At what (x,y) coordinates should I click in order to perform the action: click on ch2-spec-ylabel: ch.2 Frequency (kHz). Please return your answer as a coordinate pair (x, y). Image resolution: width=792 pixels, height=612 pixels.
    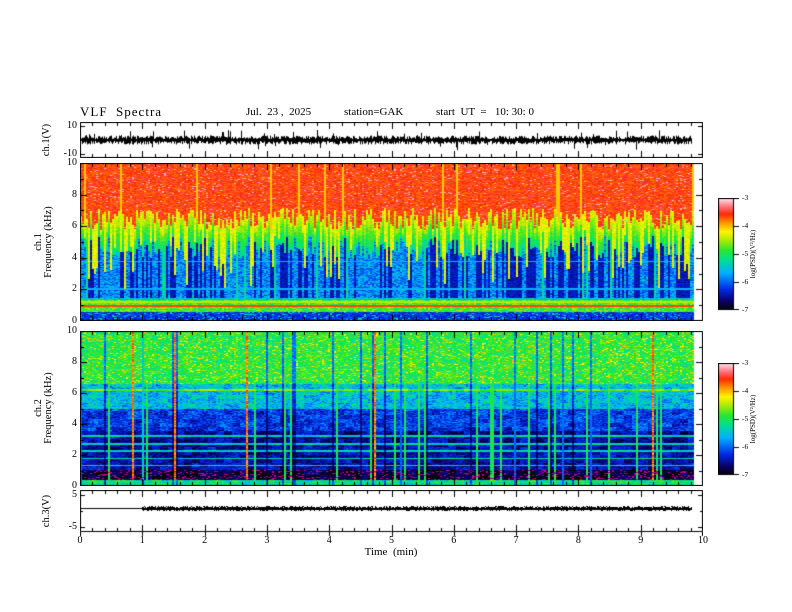
    Looking at the image, I should click on (43, 408).